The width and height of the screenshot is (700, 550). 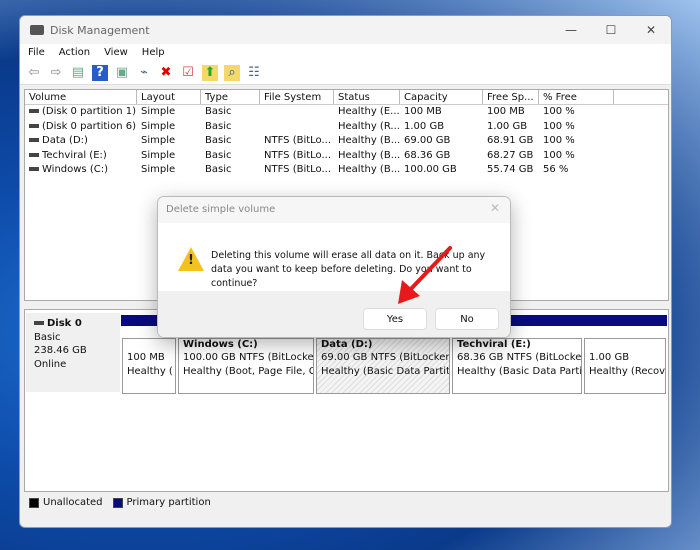 I want to click on volume-cell: 69.00 GB, so click(x=441, y=141).